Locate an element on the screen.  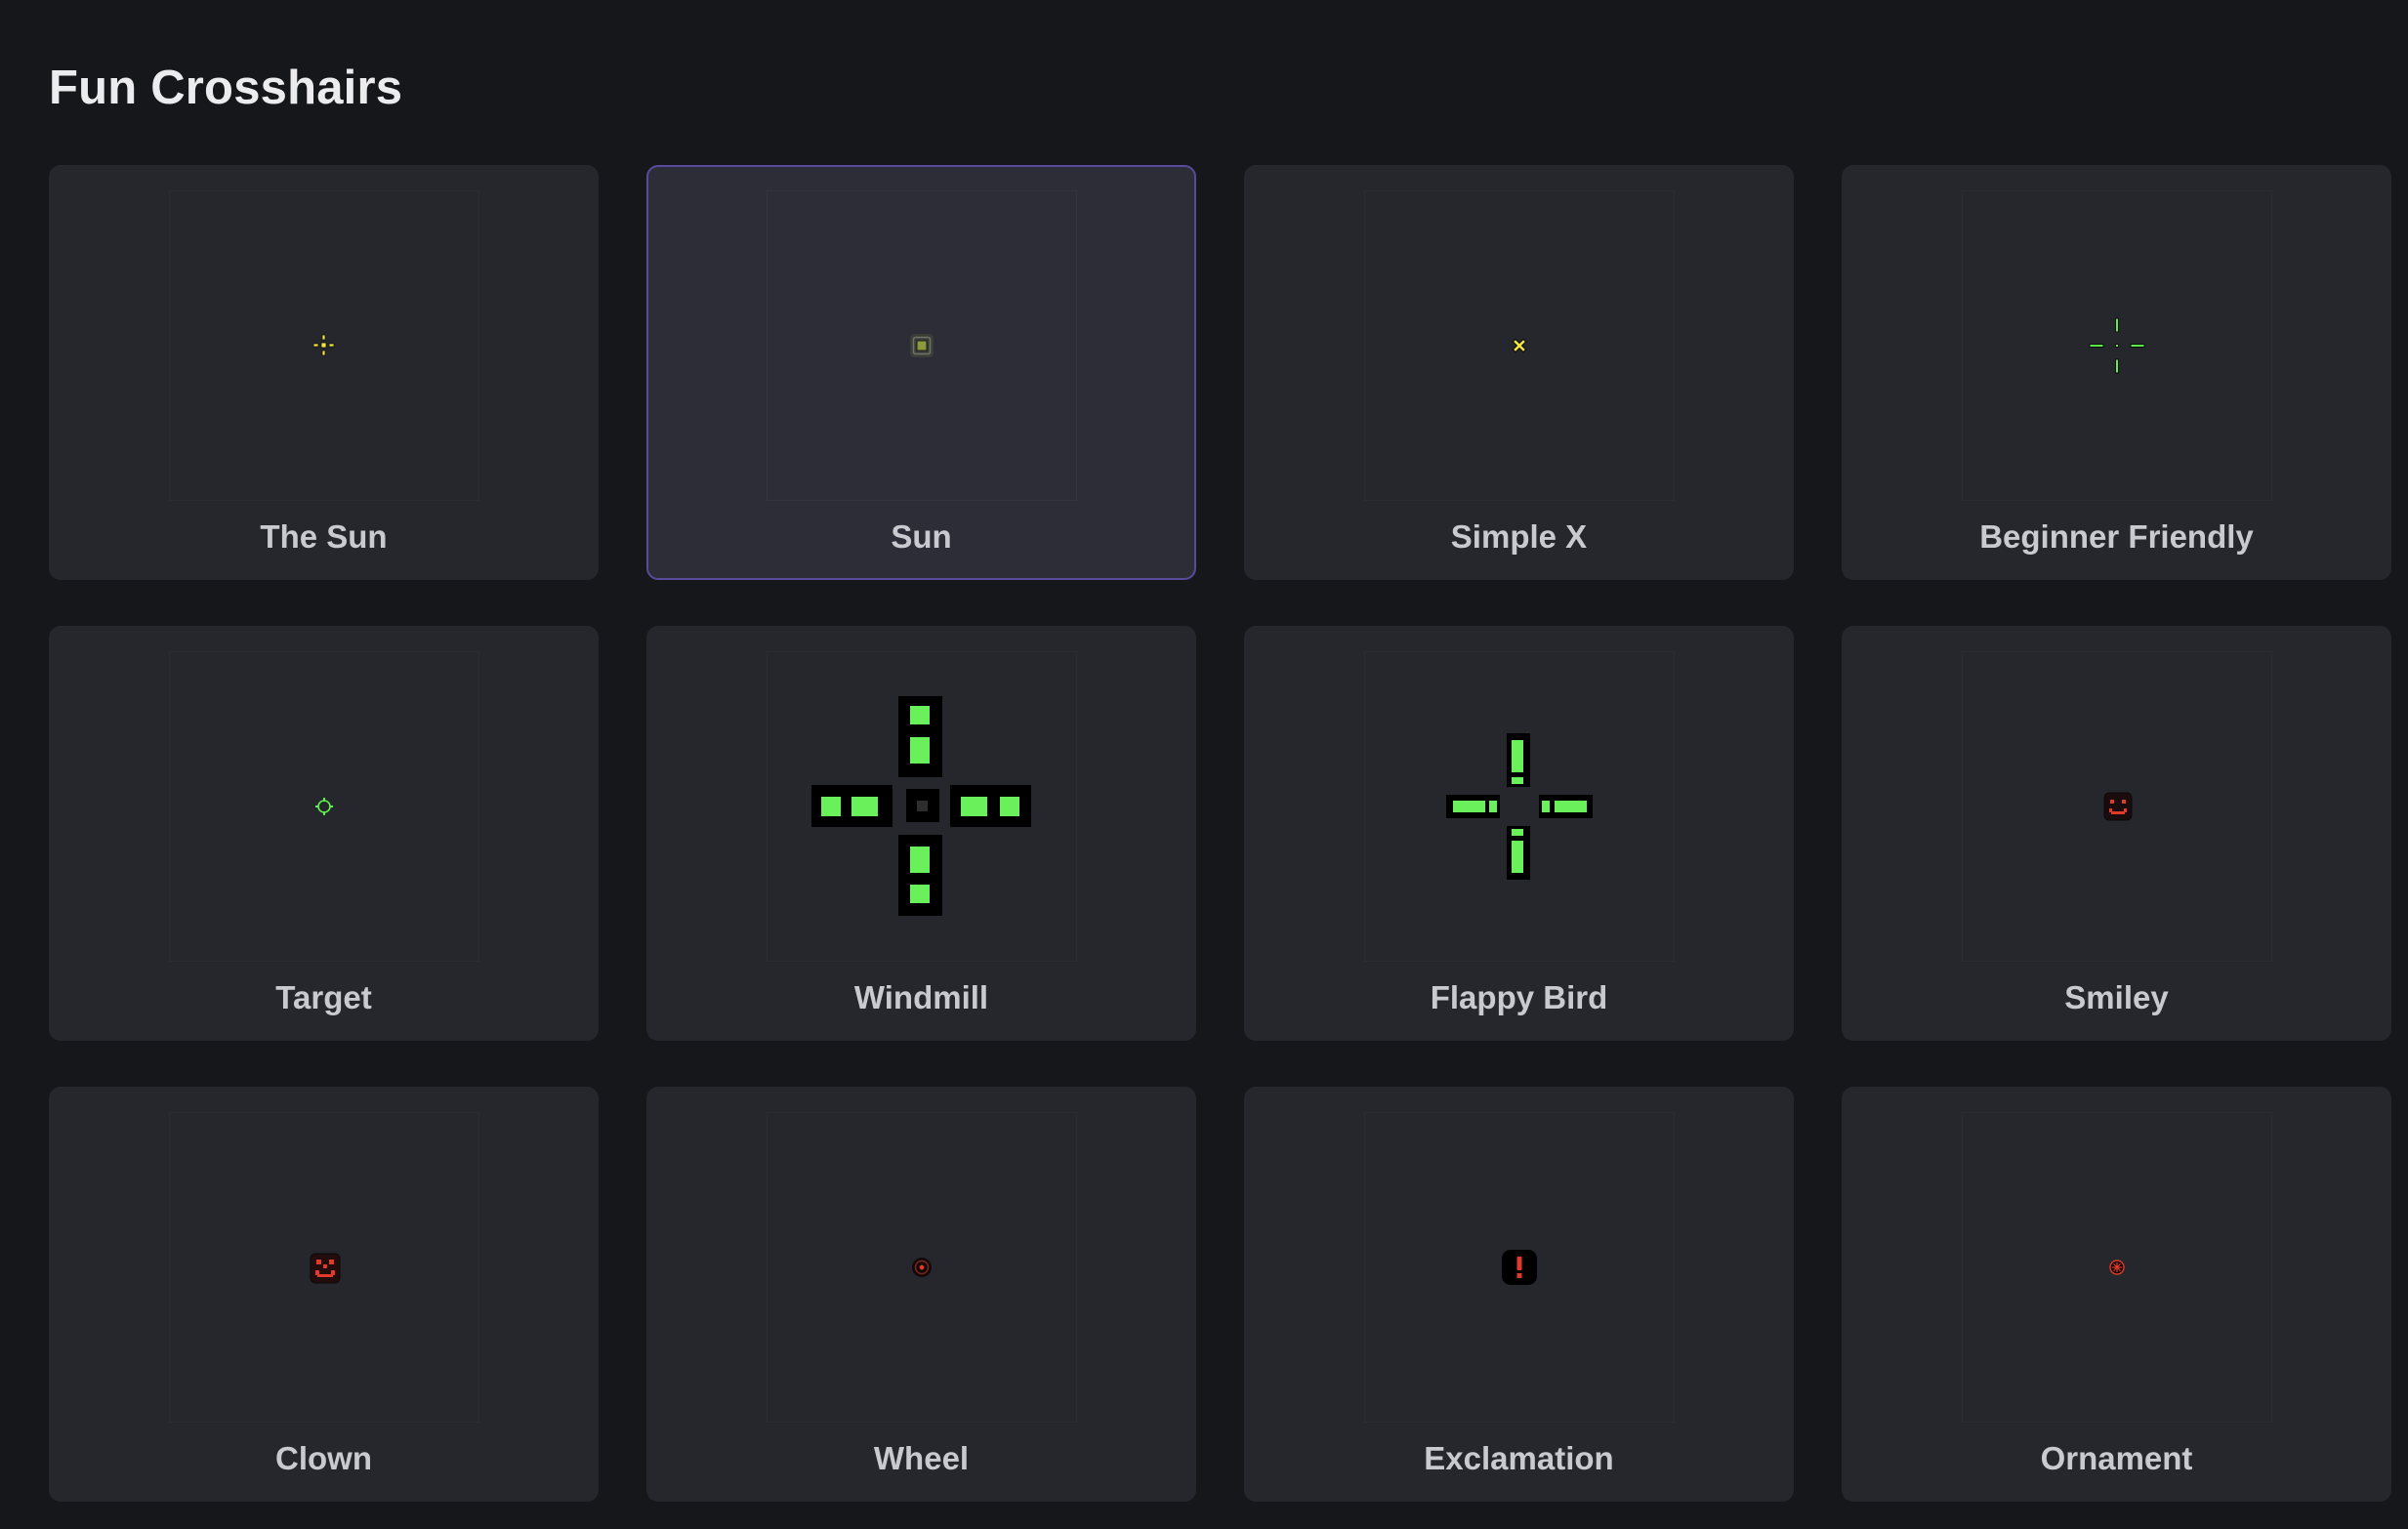
crosshair-card-the-sun: The Sun is located at coordinates (324, 372).